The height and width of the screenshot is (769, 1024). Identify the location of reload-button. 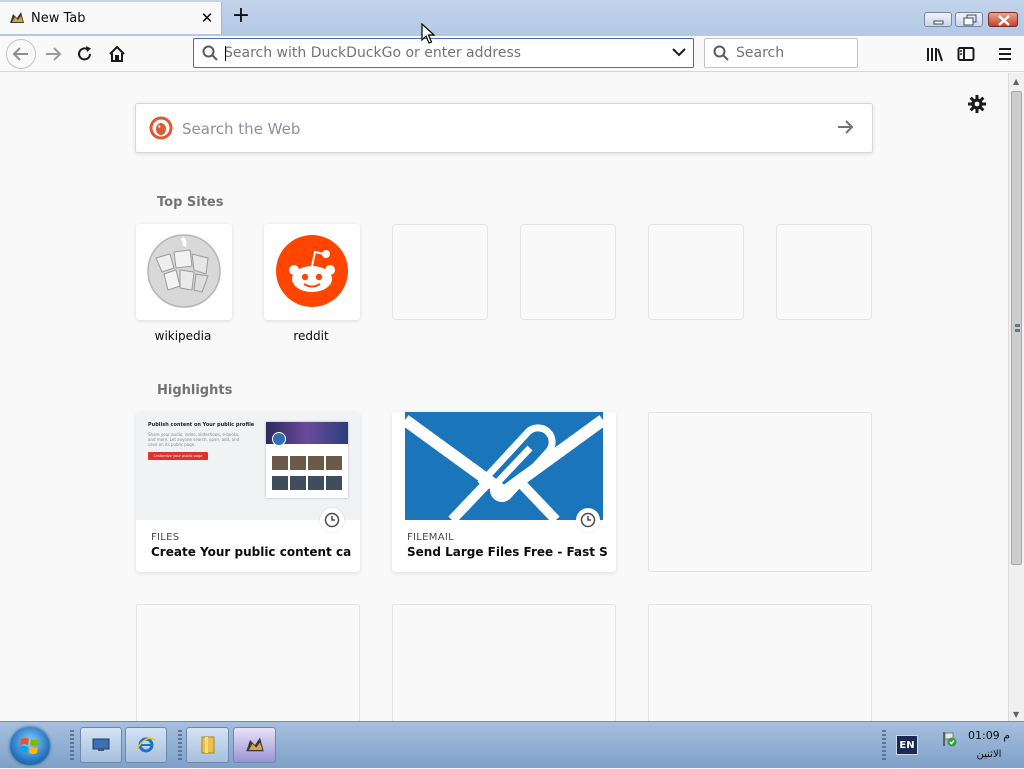
(85, 54).